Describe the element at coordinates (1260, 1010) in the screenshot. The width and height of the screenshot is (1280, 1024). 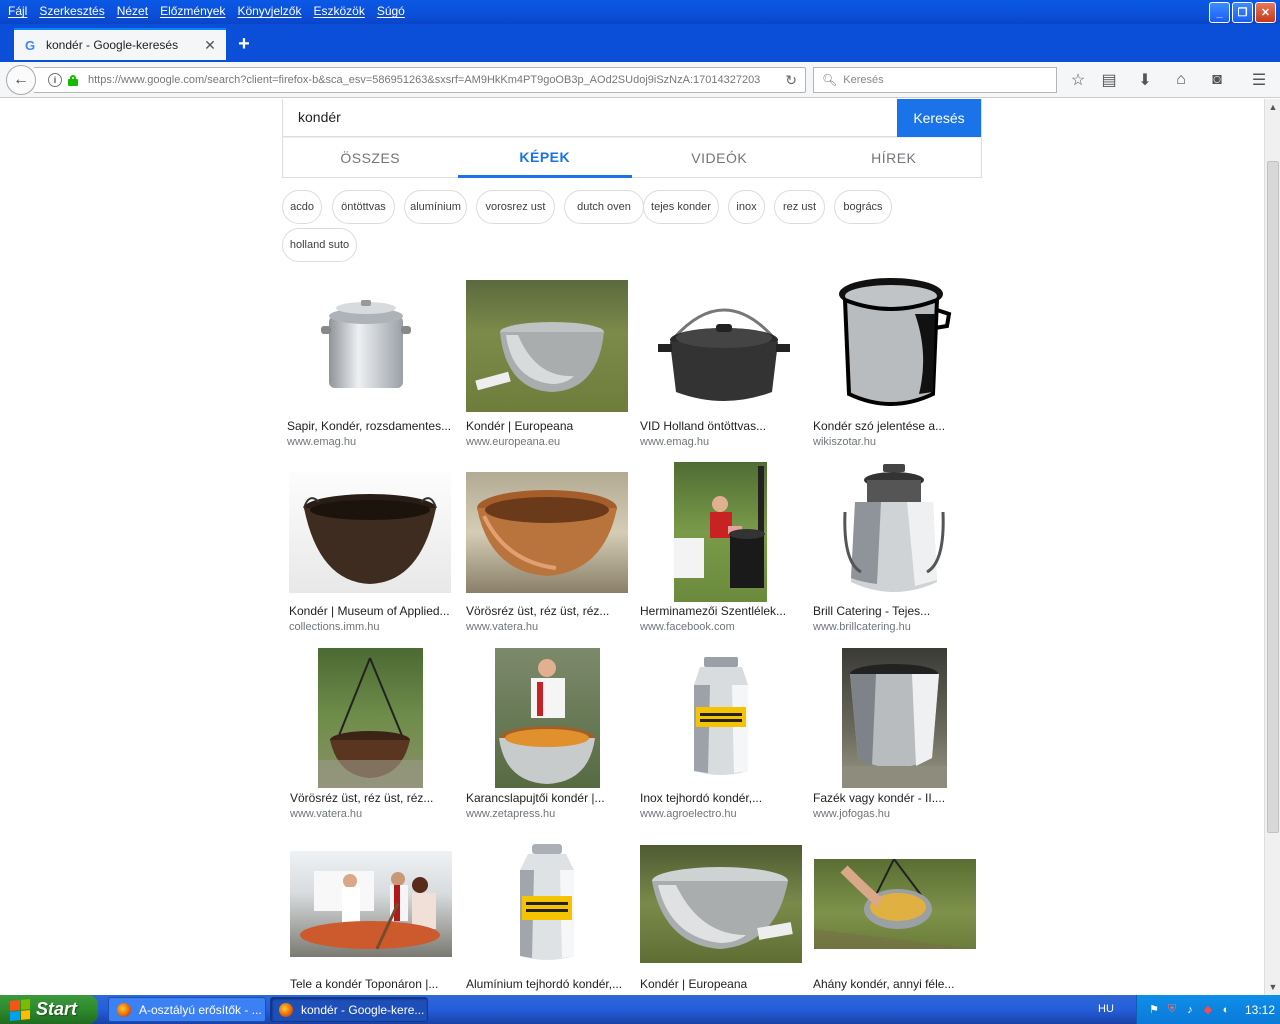
I see `clock: 13:12` at that location.